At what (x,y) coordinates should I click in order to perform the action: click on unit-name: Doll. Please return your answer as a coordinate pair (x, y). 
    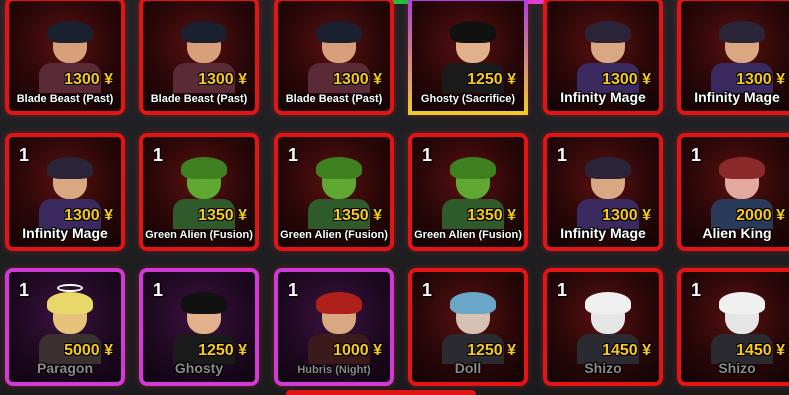
    Looking at the image, I should click on (468, 368).